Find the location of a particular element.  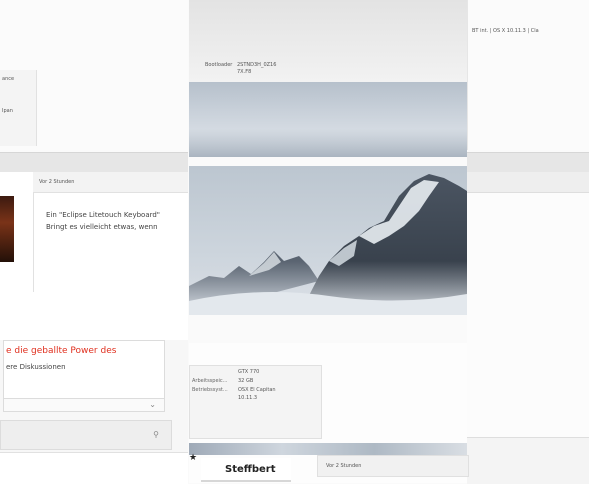

spec-value: 32 GB is located at coordinates (246, 381).